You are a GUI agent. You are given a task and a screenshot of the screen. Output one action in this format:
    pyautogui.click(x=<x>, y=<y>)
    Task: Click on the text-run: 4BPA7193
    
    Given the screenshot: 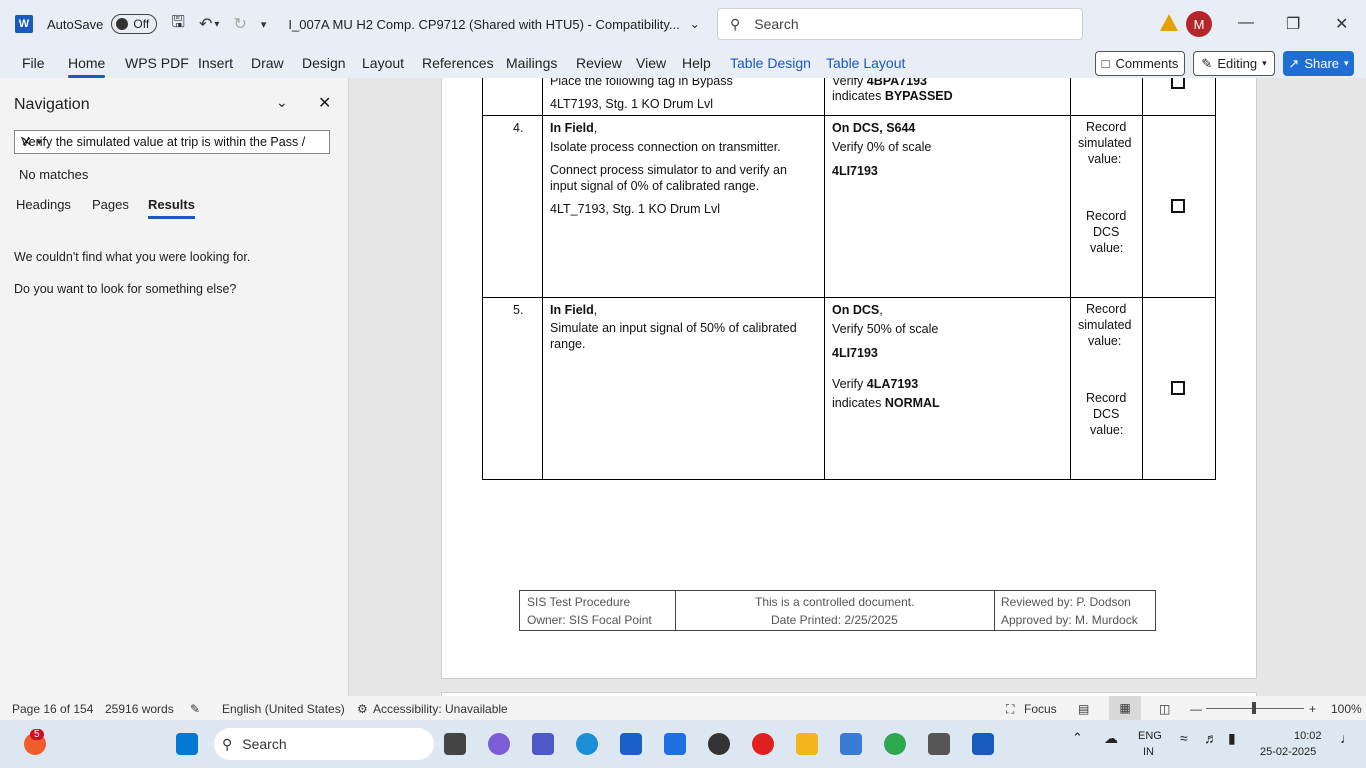 What is the action you would take?
    pyautogui.click(x=896, y=83)
    